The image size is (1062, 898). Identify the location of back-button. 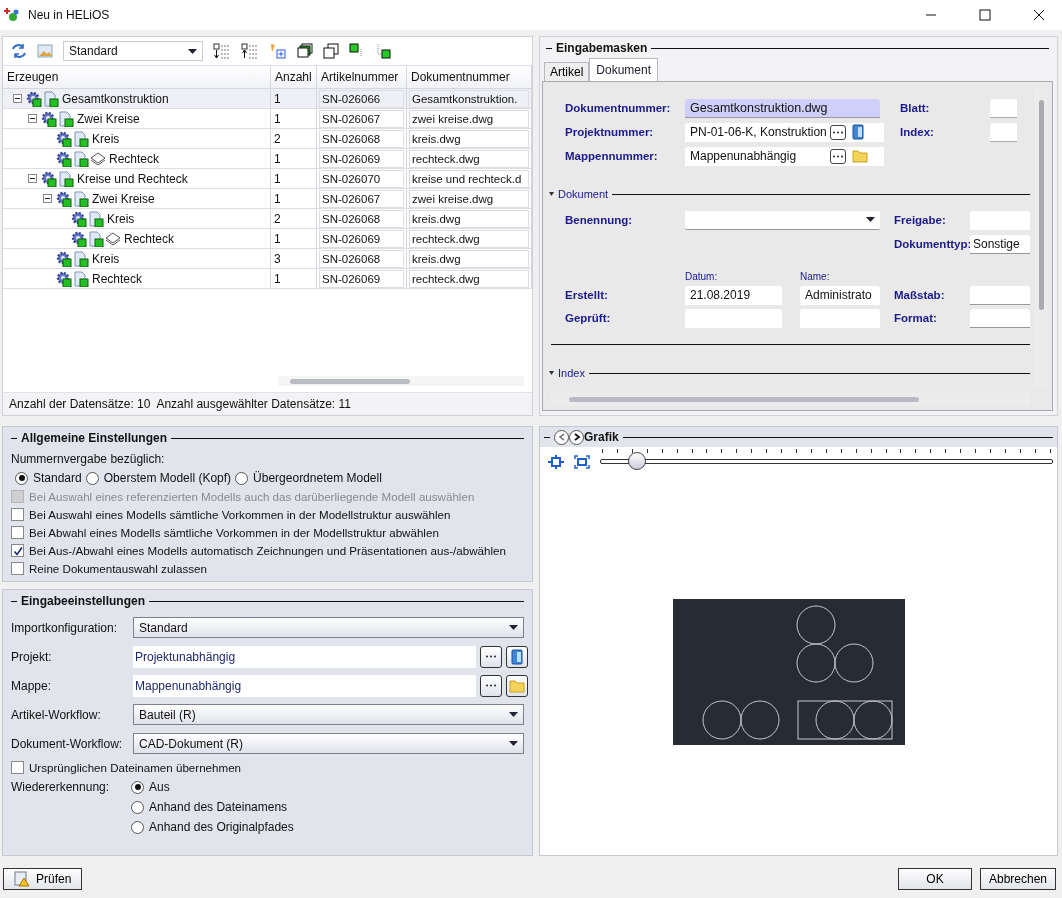
(561, 437).